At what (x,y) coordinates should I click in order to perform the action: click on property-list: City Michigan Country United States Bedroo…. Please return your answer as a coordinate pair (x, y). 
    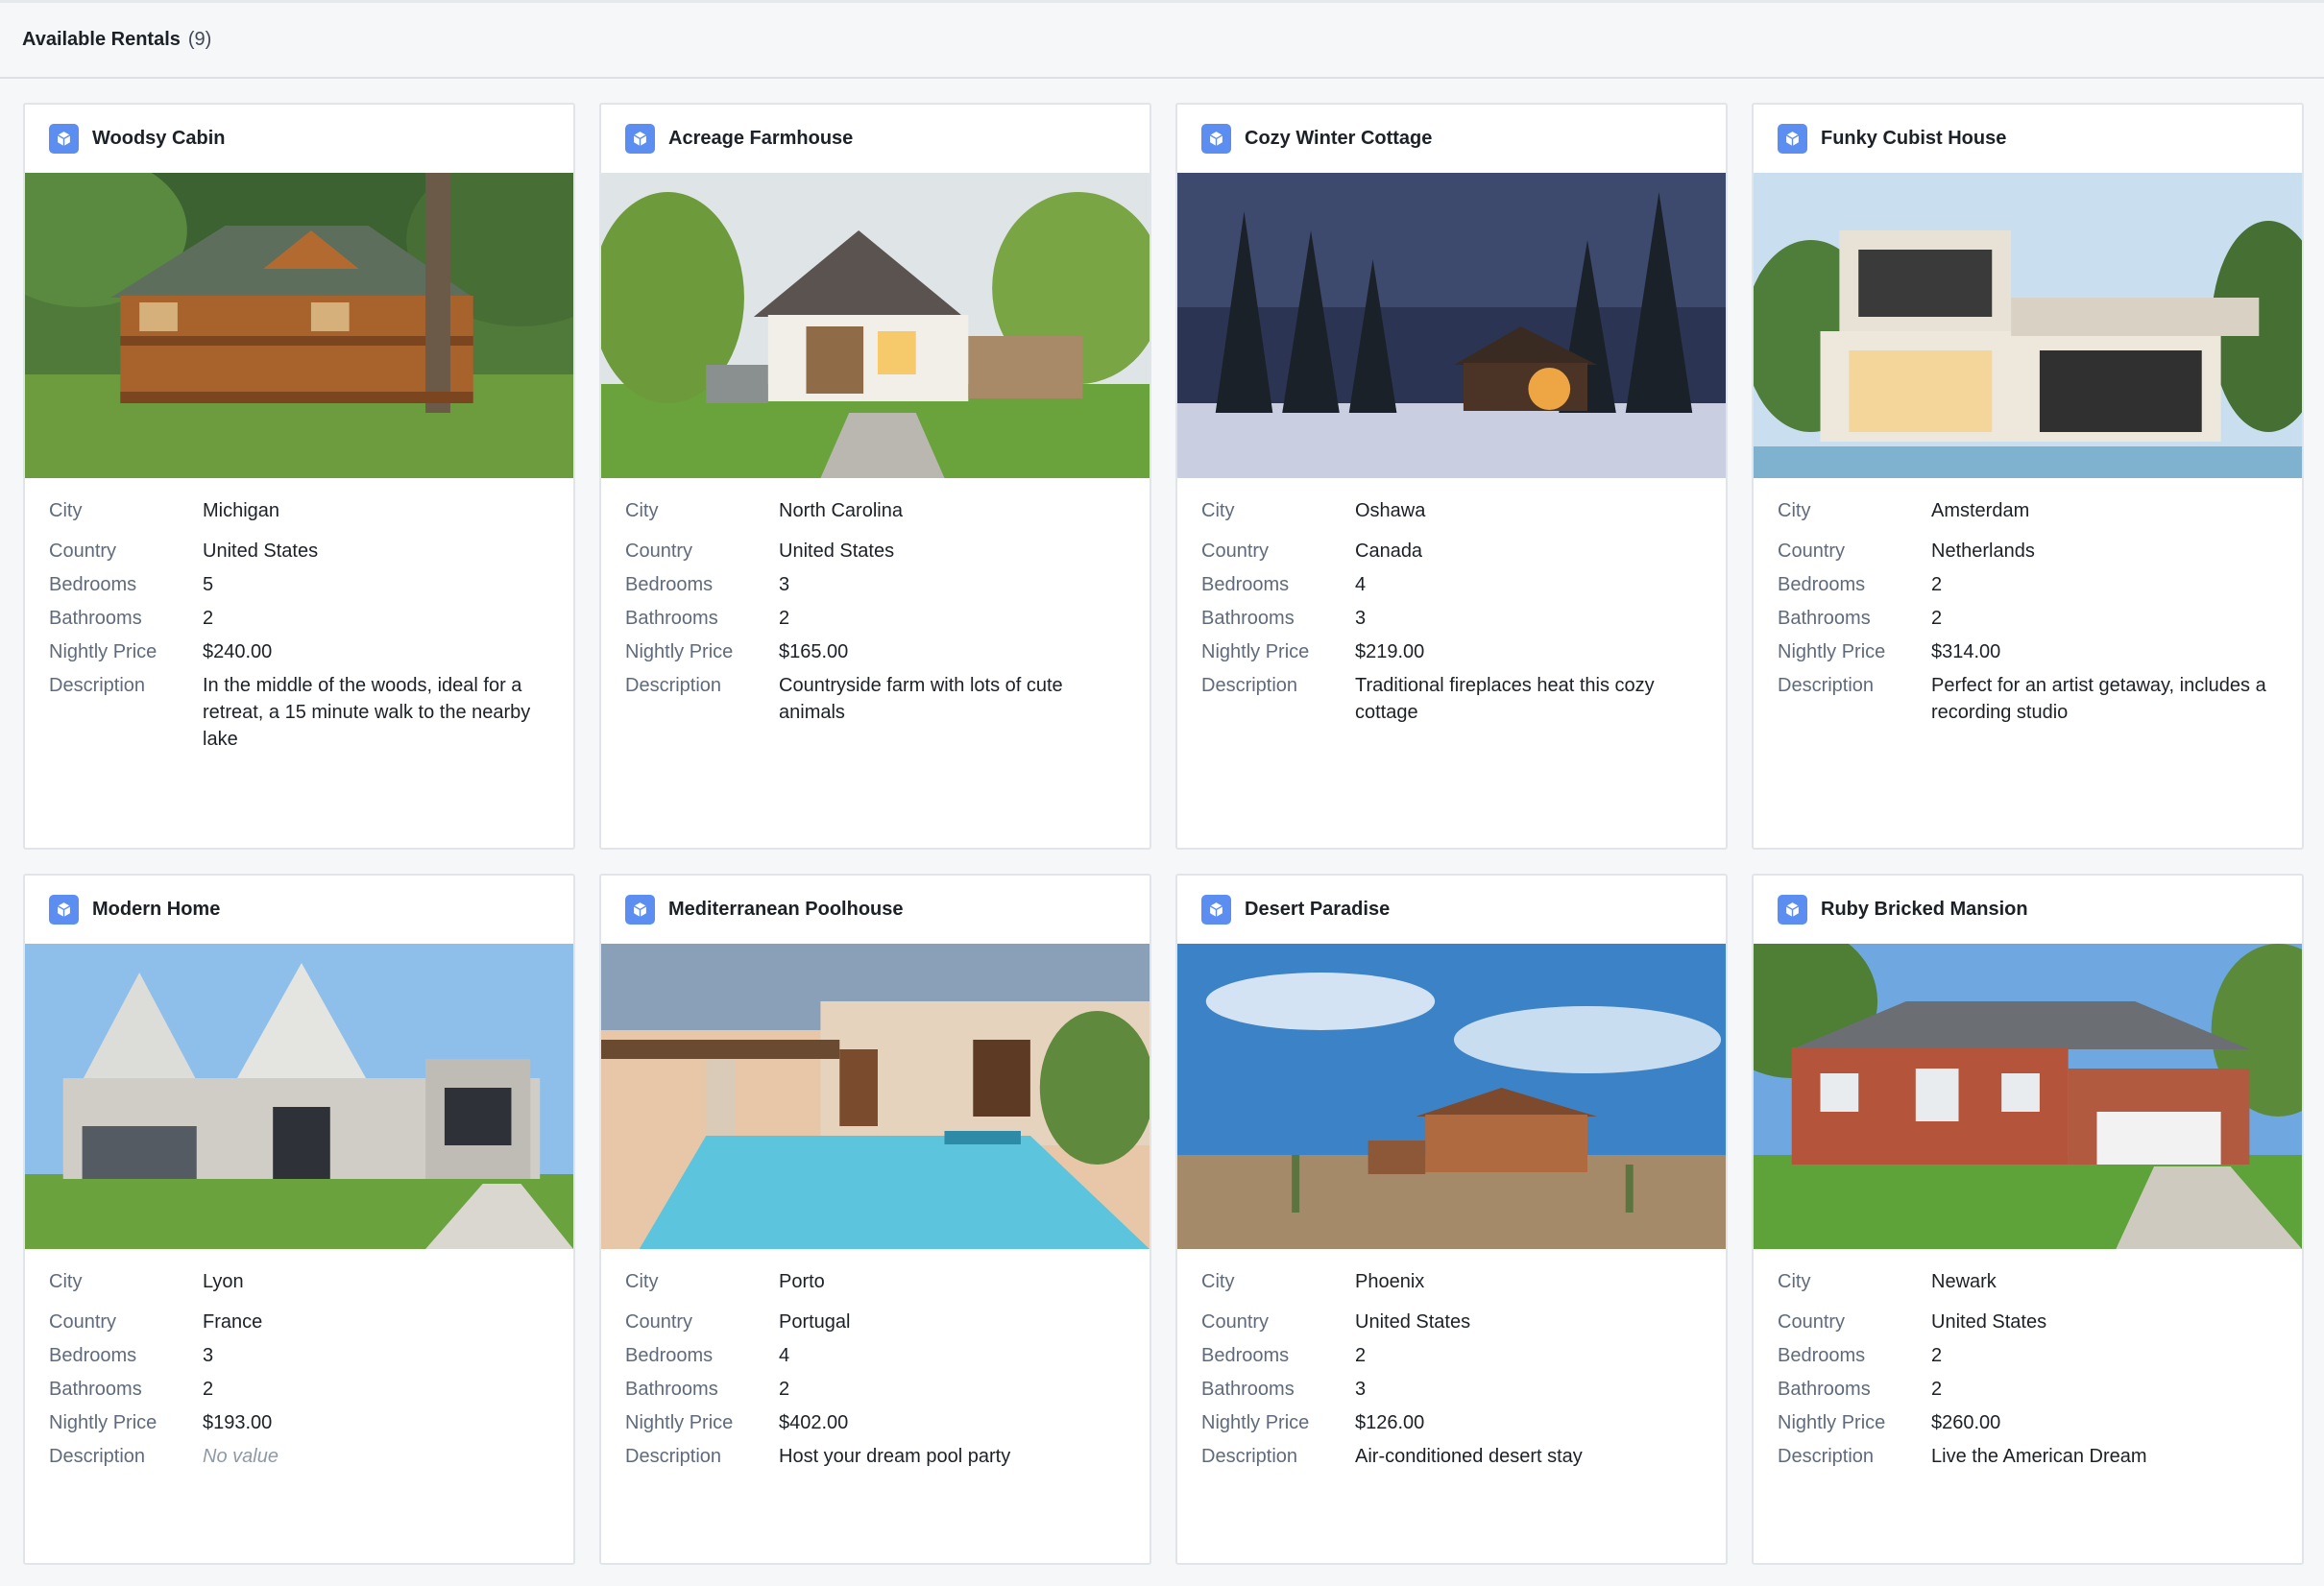
    Looking at the image, I should click on (299, 616).